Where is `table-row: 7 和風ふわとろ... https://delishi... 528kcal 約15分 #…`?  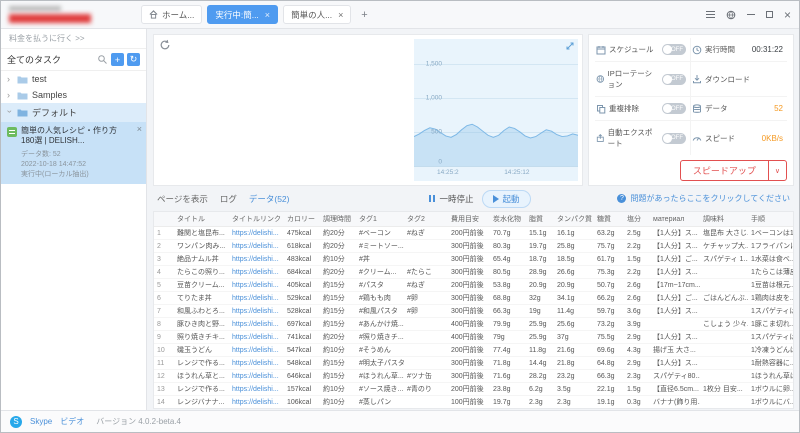
table-row: 7 和風ふわとろ... https://delishi... 528kcal 約15分 #… is located at coordinates (473, 311).